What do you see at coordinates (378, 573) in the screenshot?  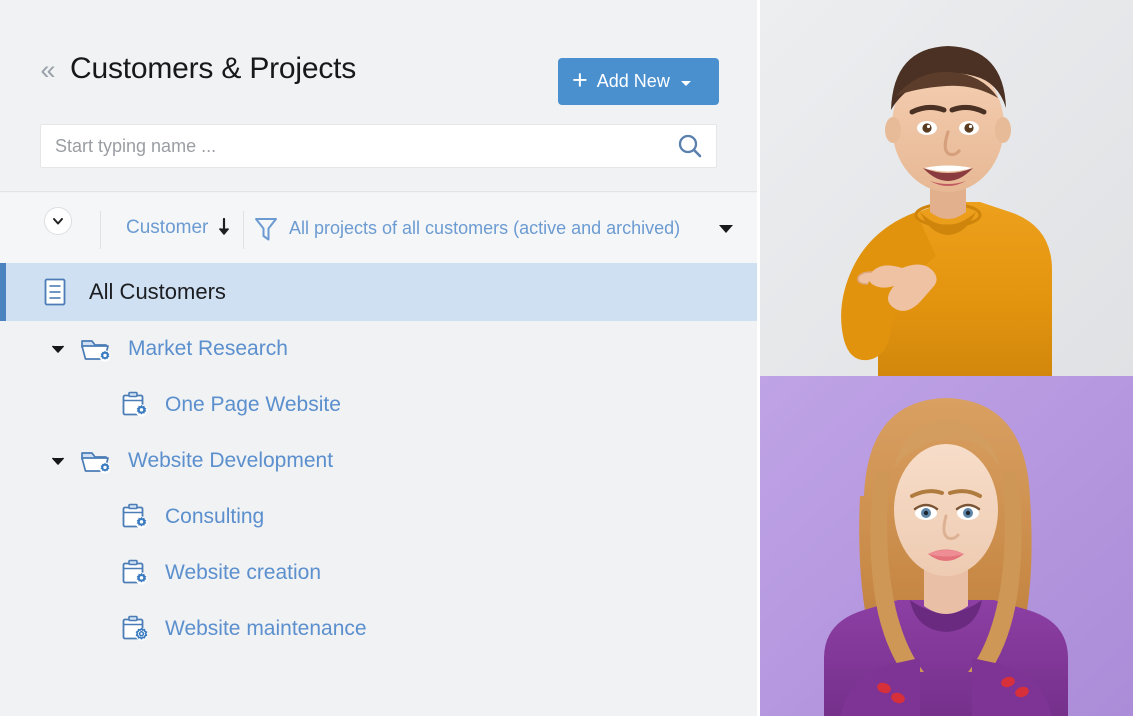 I see `tree-row-website-creation: Website creation` at bounding box center [378, 573].